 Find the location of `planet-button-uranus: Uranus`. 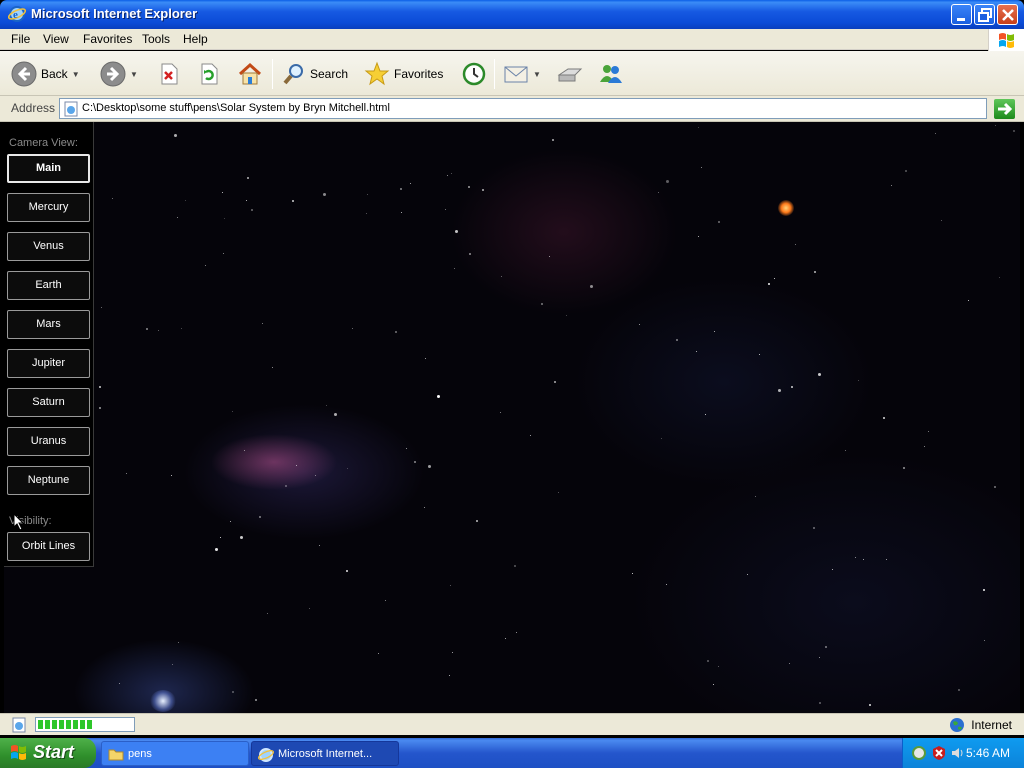

planet-button-uranus: Uranus is located at coordinates (48, 441).